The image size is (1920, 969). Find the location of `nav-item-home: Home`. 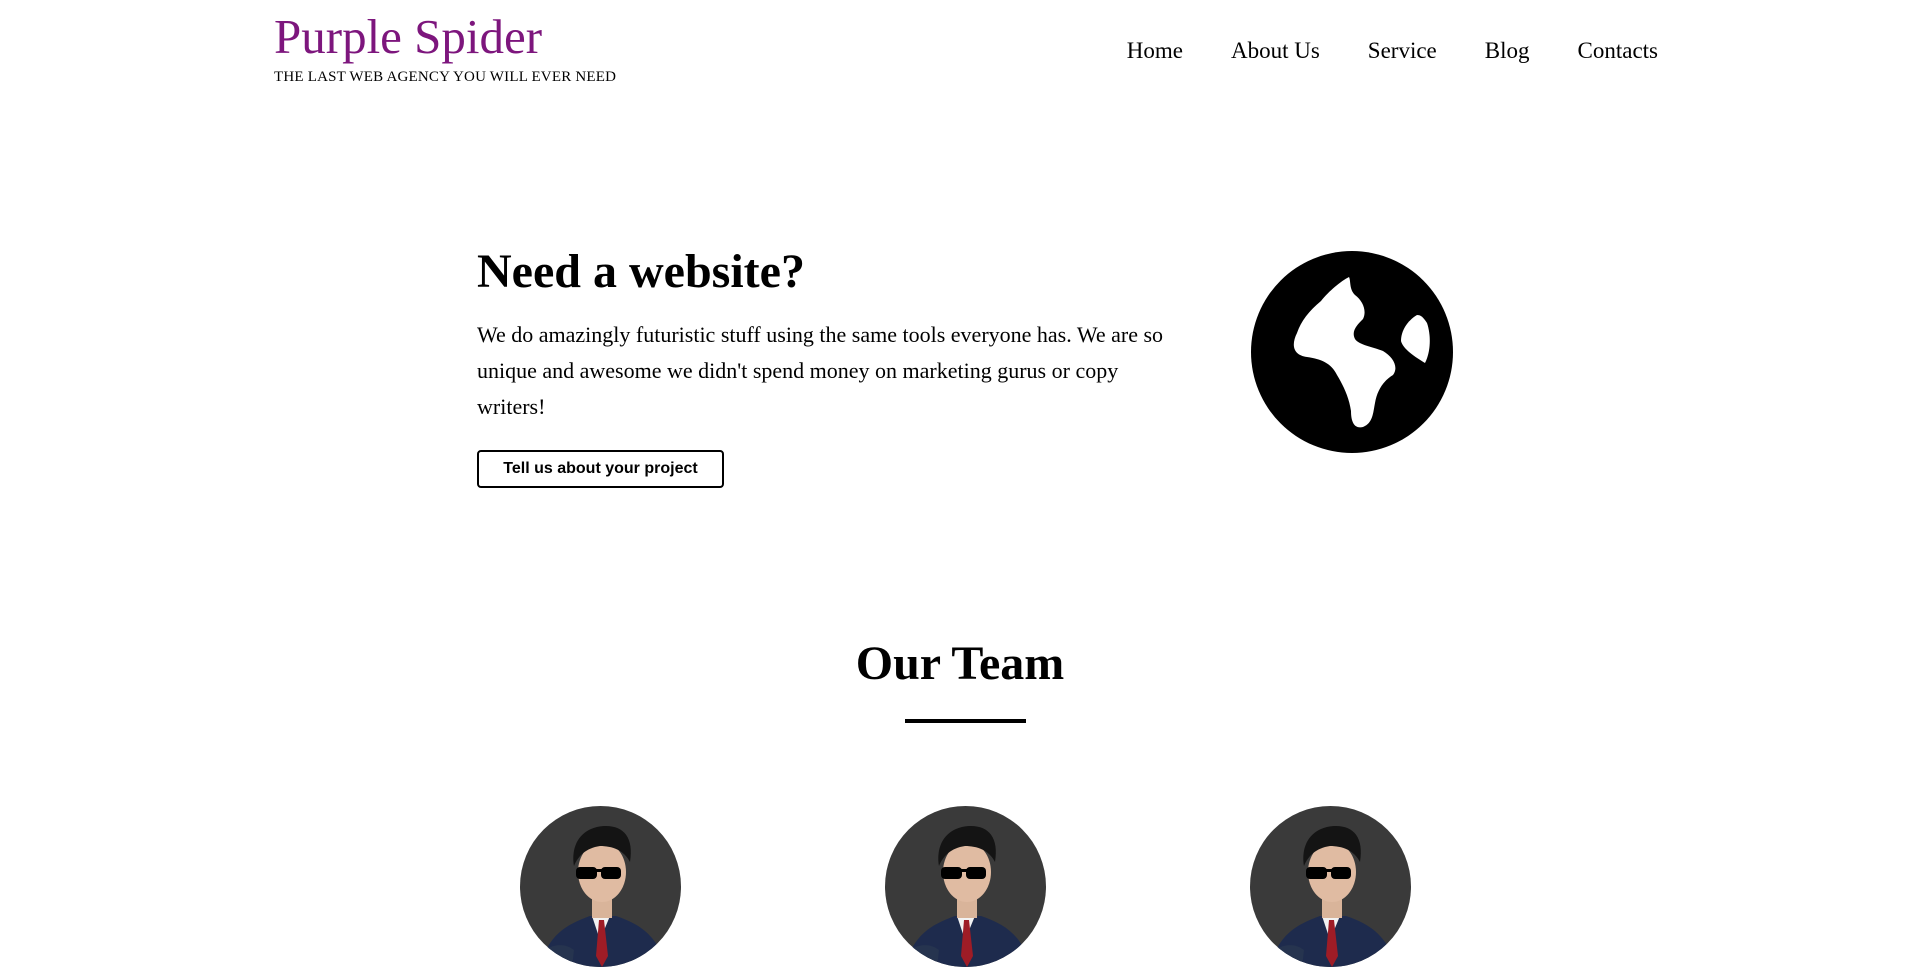

nav-item-home: Home is located at coordinates (1155, 51).